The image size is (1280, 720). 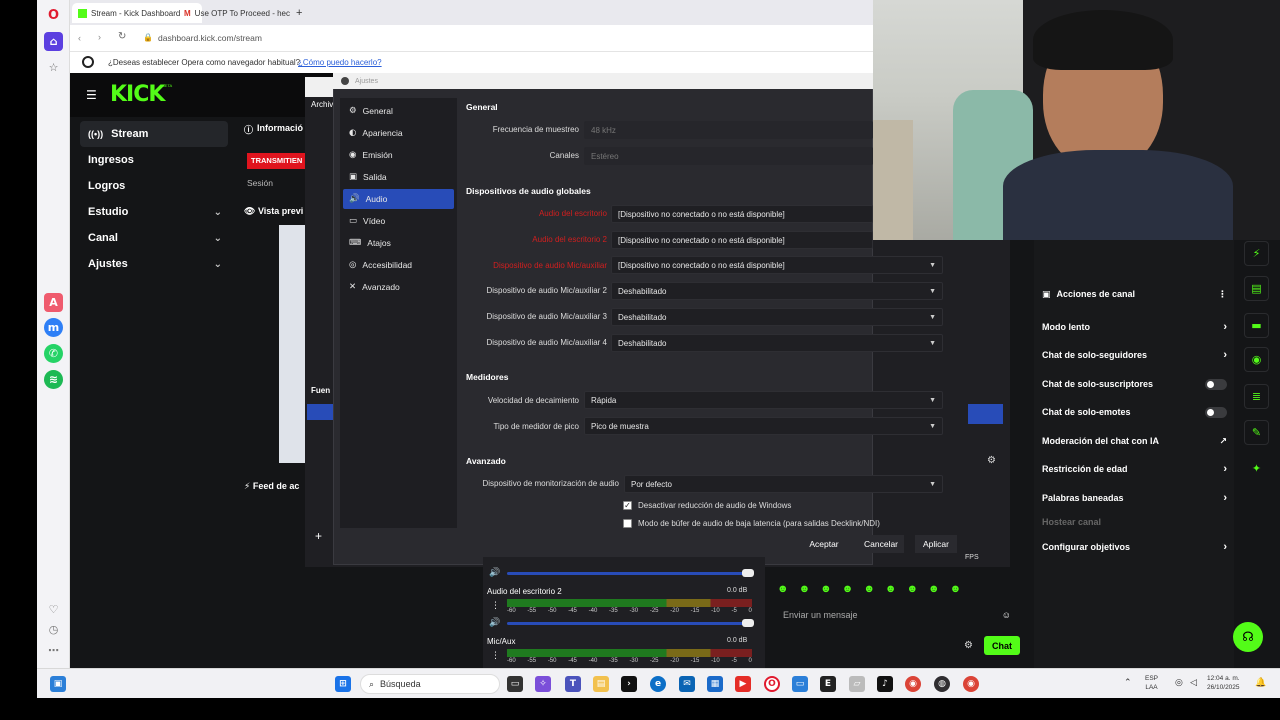 I want to click on task-view-icon: ▭, so click(x=515, y=684).